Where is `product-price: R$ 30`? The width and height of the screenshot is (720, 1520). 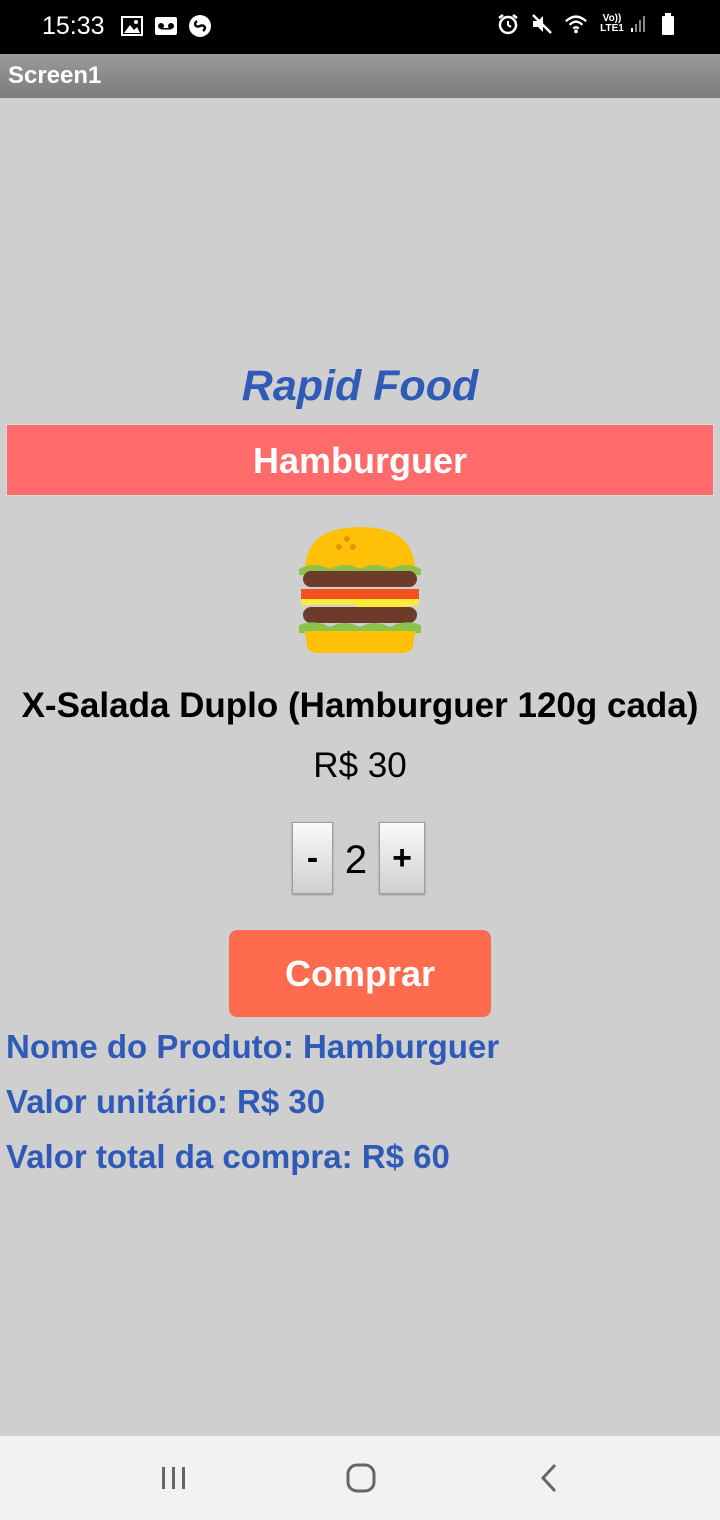
product-price: R$ 30 is located at coordinates (360, 765).